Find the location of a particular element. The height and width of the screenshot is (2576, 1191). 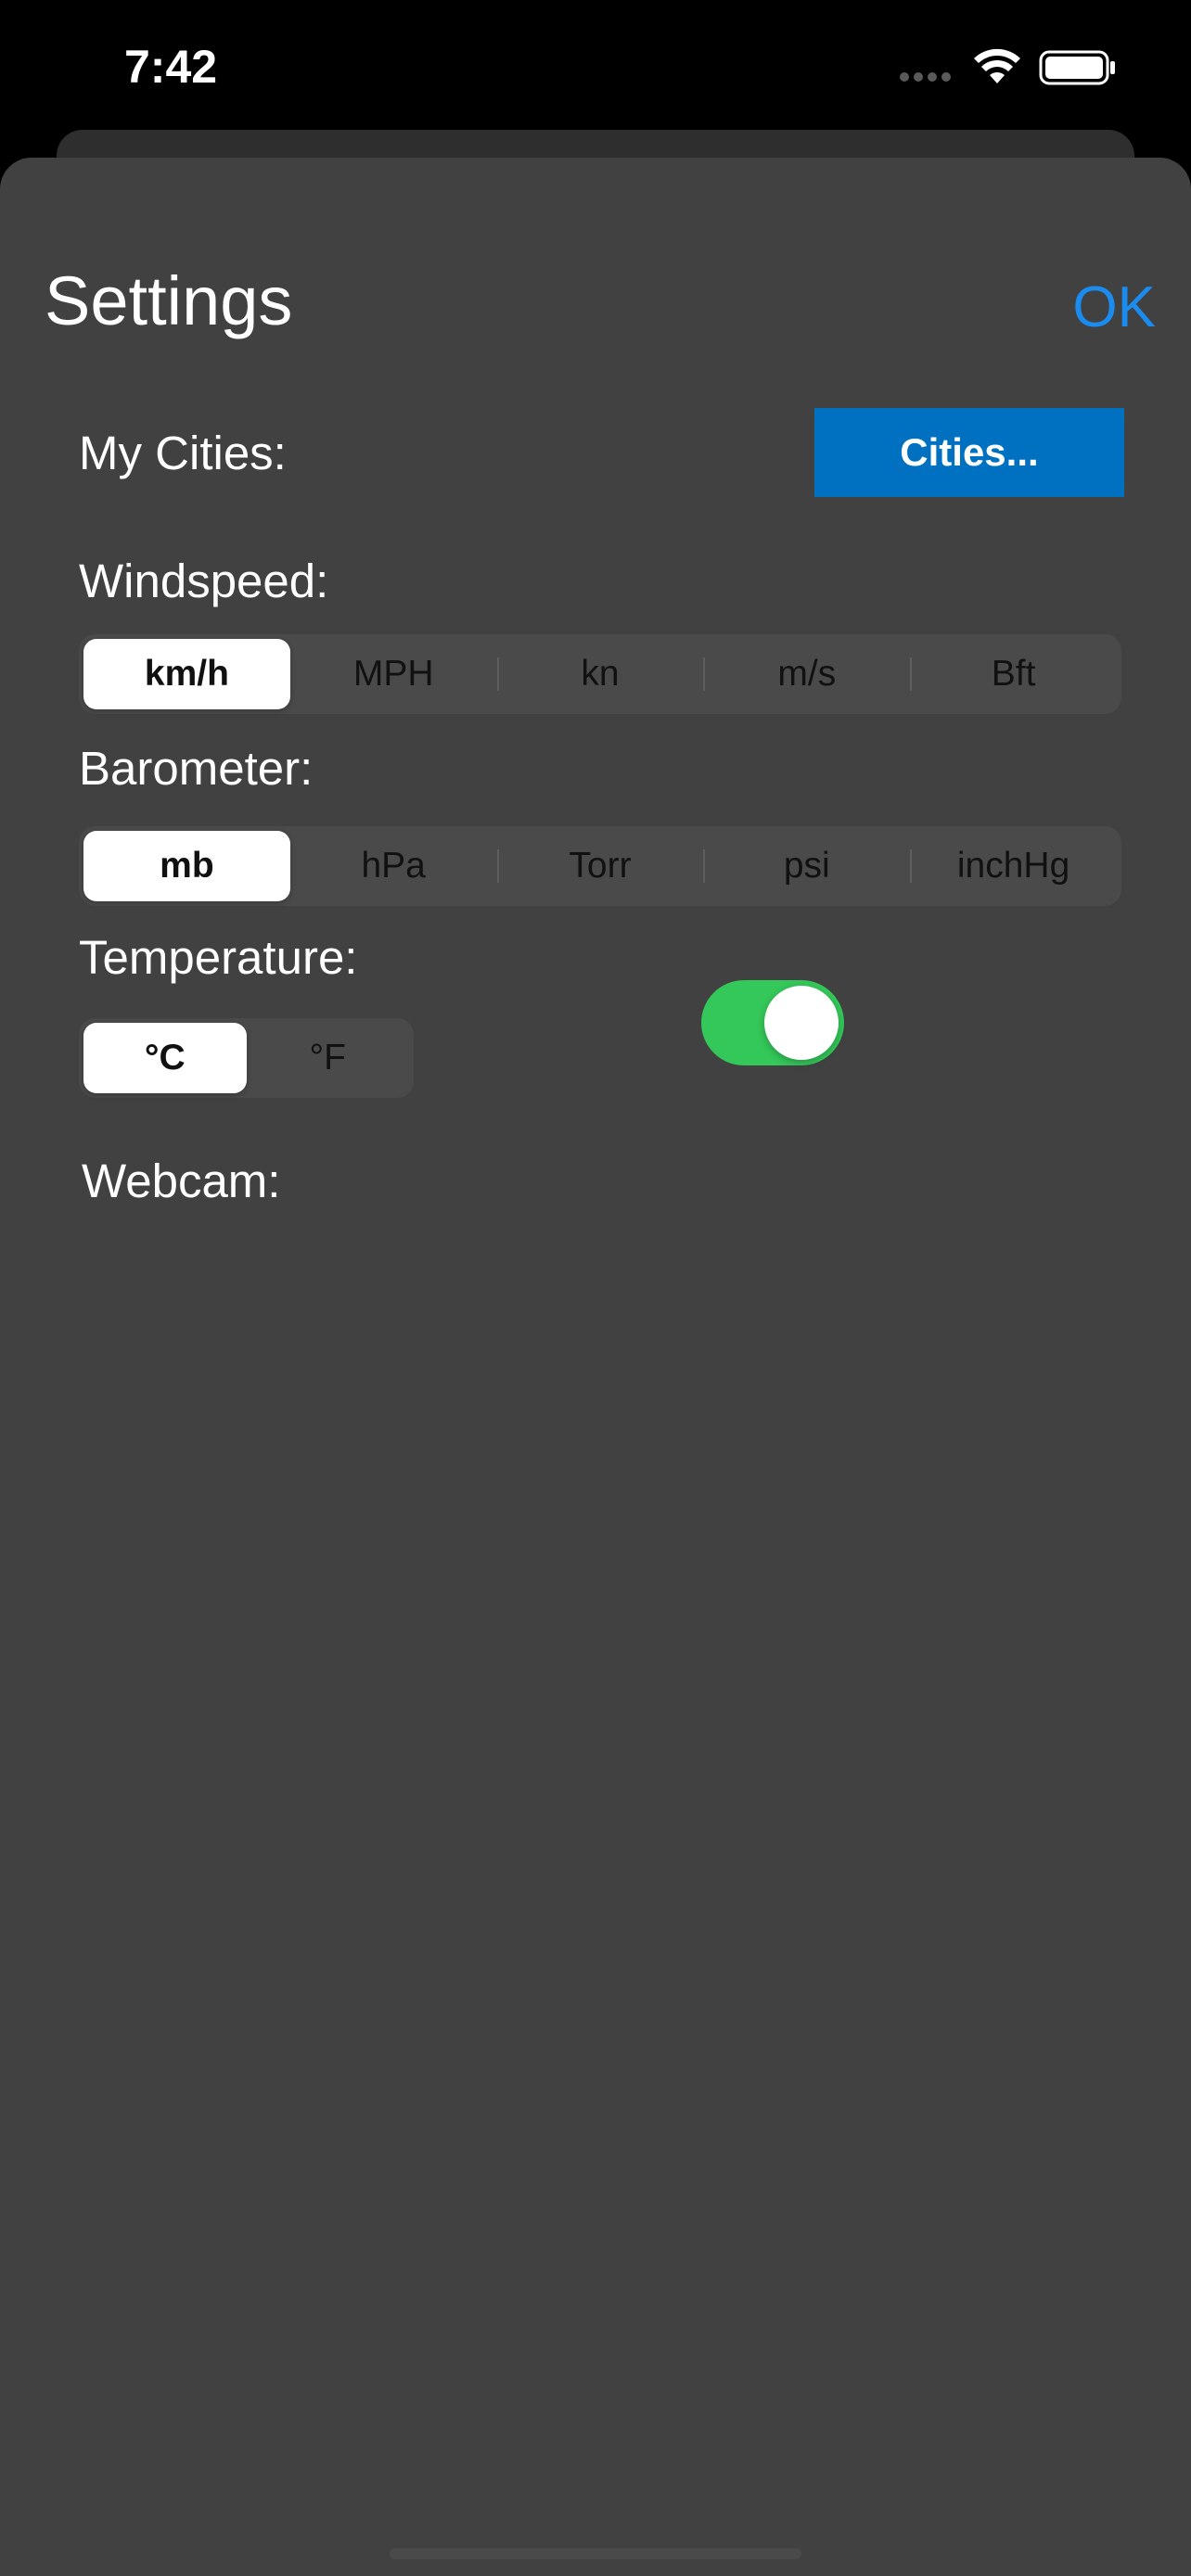

temperature-segmented-control: °C °F is located at coordinates (247, 1058).